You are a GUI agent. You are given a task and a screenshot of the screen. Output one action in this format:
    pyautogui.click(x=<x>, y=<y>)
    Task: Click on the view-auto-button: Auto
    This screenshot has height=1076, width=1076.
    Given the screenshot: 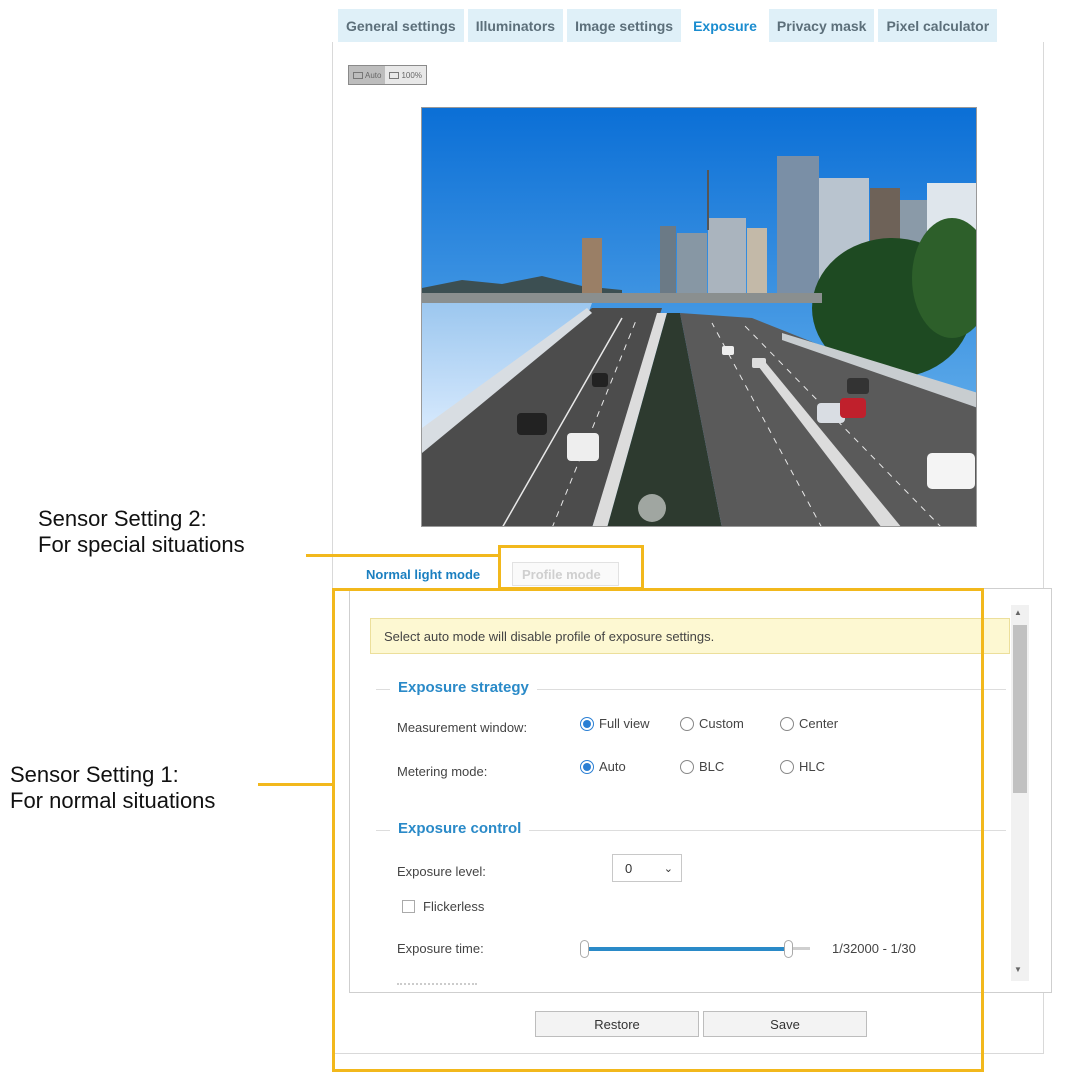 What is the action you would take?
    pyautogui.click(x=367, y=75)
    